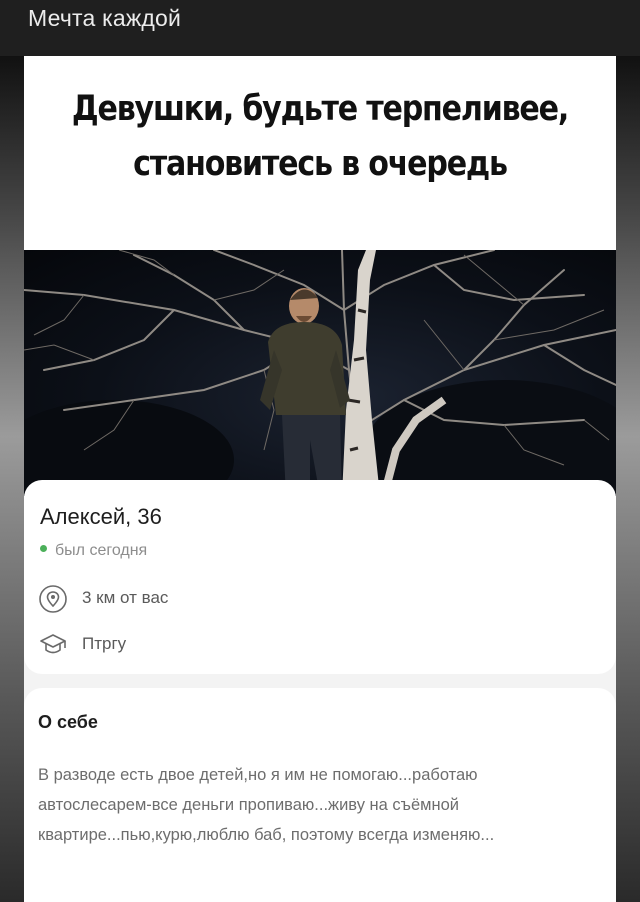  What do you see at coordinates (105, 18) in the screenshot?
I see `header-title: Мечта каждой` at bounding box center [105, 18].